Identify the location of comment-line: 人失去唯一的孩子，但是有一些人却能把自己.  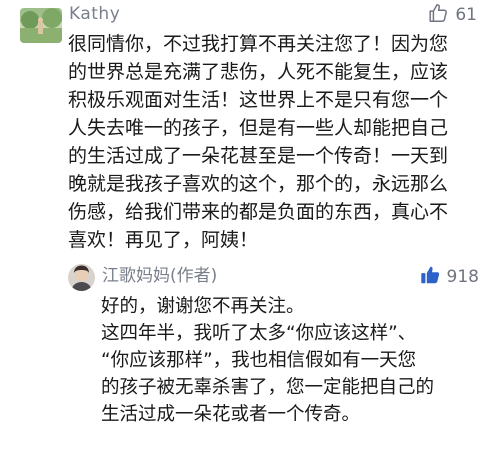
(258, 128).